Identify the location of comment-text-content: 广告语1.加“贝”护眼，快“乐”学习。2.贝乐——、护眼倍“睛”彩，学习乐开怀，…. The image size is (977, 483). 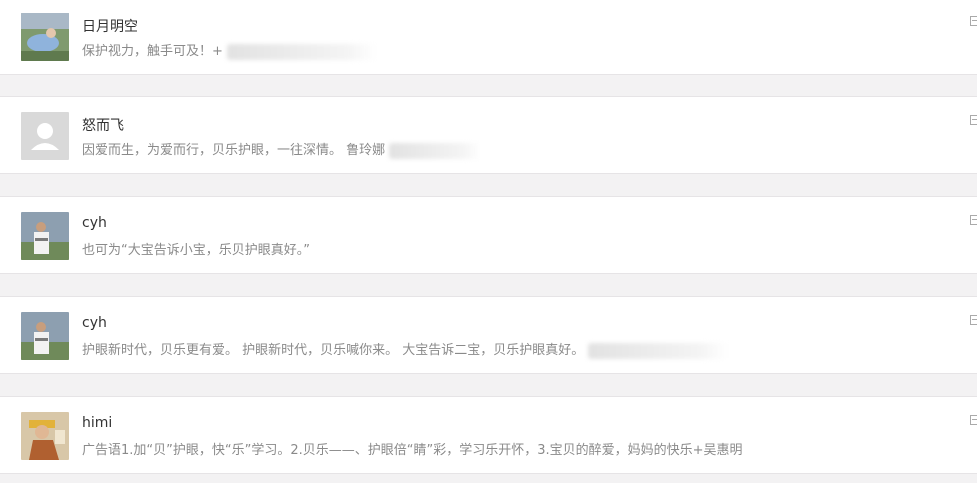
(412, 450).